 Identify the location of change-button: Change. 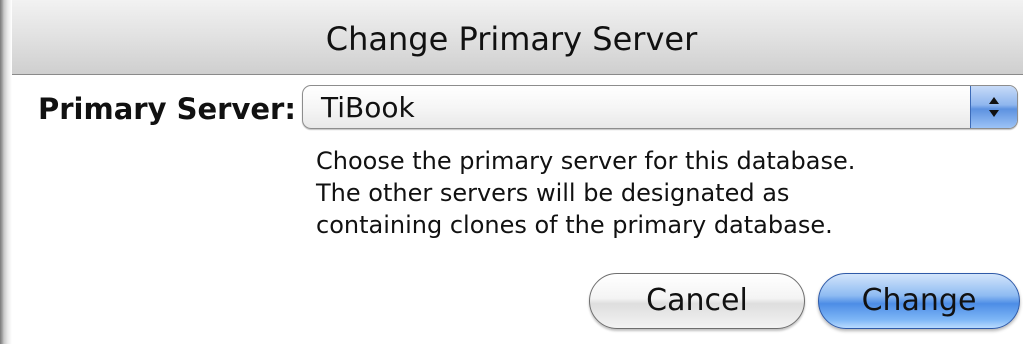
(919, 301).